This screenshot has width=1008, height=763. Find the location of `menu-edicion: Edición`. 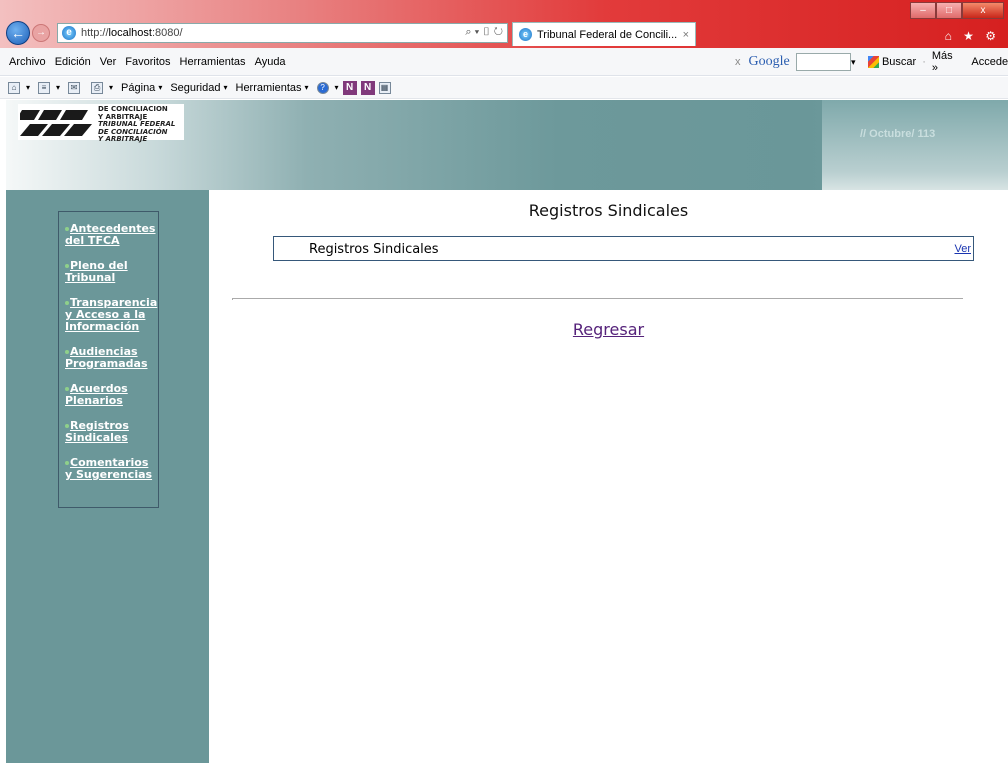

menu-edicion: Edición is located at coordinates (73, 62).